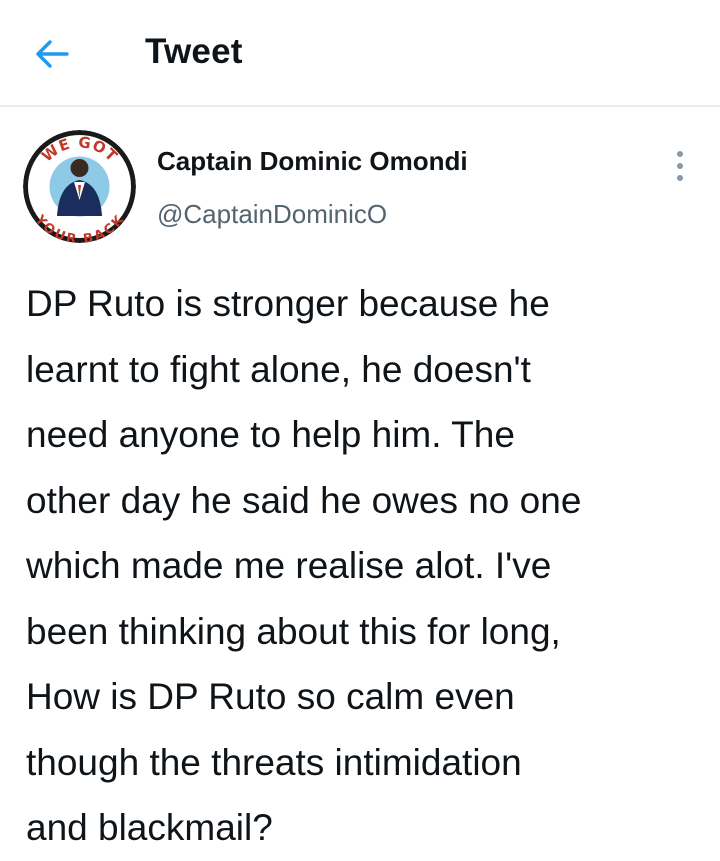 The width and height of the screenshot is (720, 861). What do you see at coordinates (360, 53) in the screenshot?
I see `top-app-bar: Tweet` at bounding box center [360, 53].